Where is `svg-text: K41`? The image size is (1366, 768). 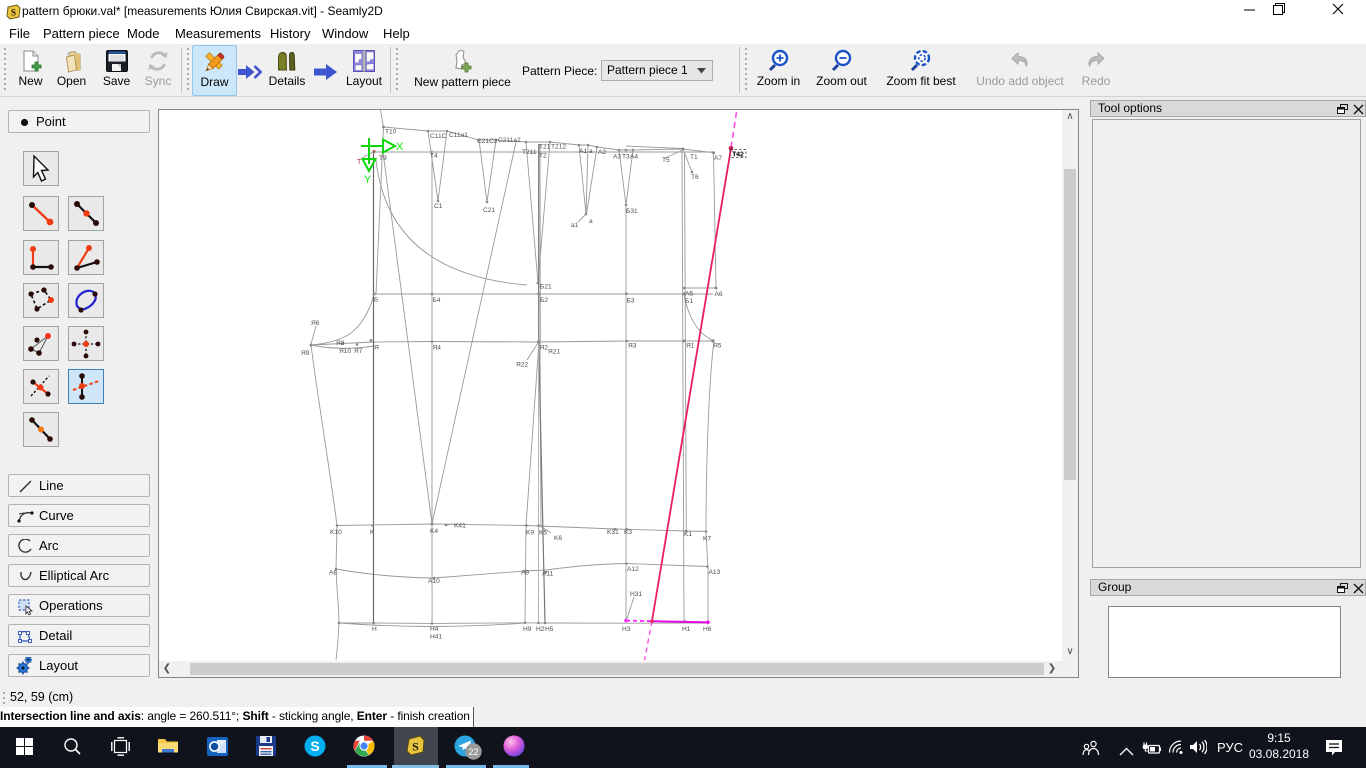
svg-text: K41 is located at coordinates (460, 526).